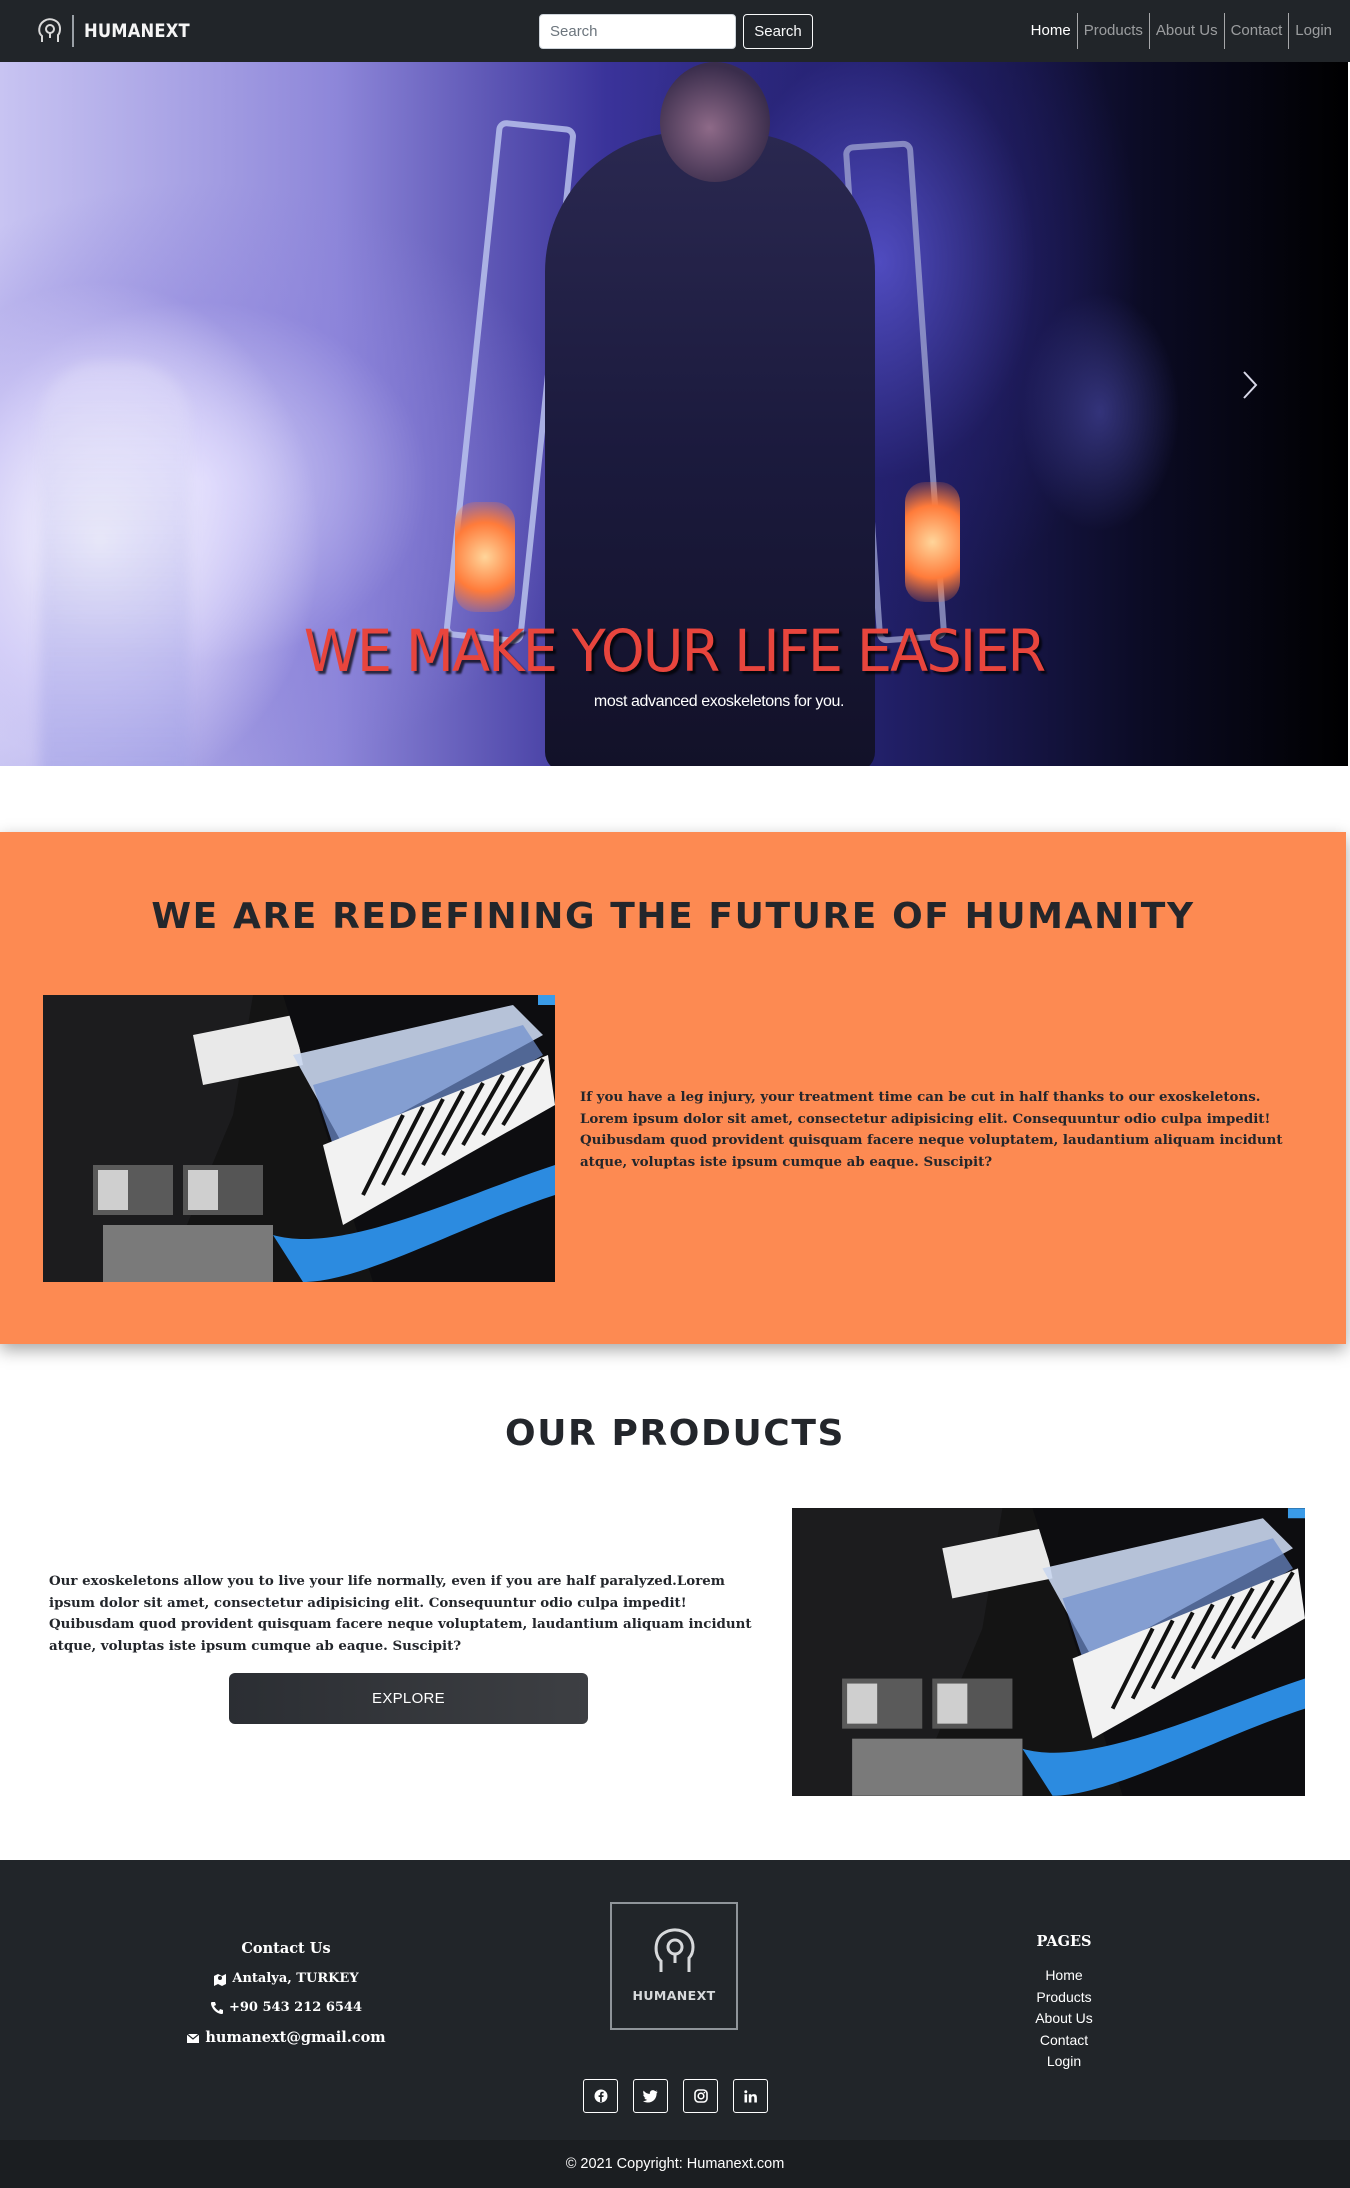 Image resolution: width=1350 pixels, height=2188 pixels. I want to click on search-button: Search, so click(778, 31).